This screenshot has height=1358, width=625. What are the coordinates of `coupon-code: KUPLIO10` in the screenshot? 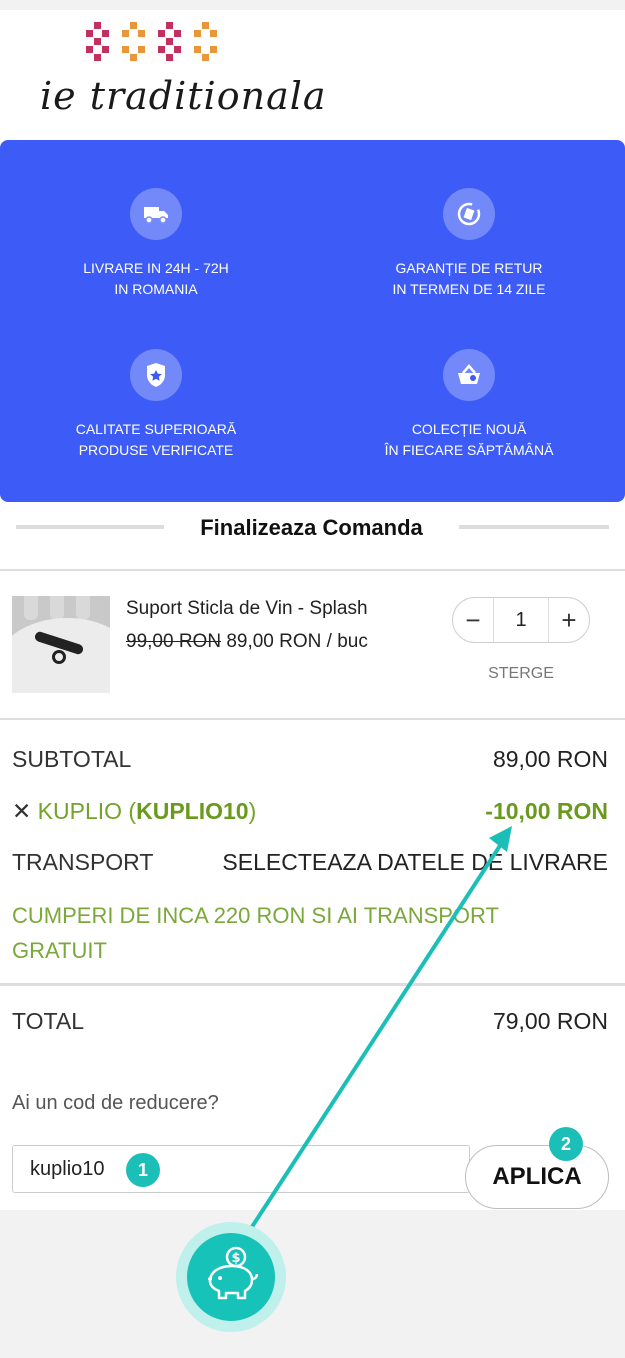 It's located at (192, 811).